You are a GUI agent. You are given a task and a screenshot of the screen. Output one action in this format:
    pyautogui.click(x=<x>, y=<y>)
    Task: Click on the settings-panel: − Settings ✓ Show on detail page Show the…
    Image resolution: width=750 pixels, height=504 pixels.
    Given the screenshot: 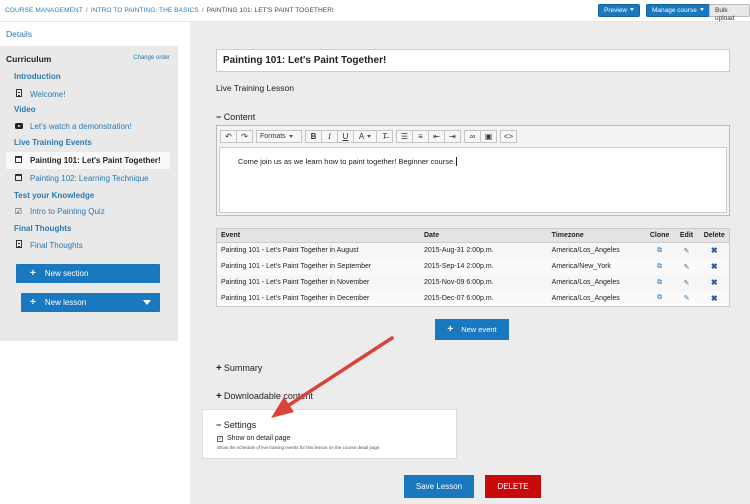 What is the action you would take?
    pyautogui.click(x=329, y=434)
    